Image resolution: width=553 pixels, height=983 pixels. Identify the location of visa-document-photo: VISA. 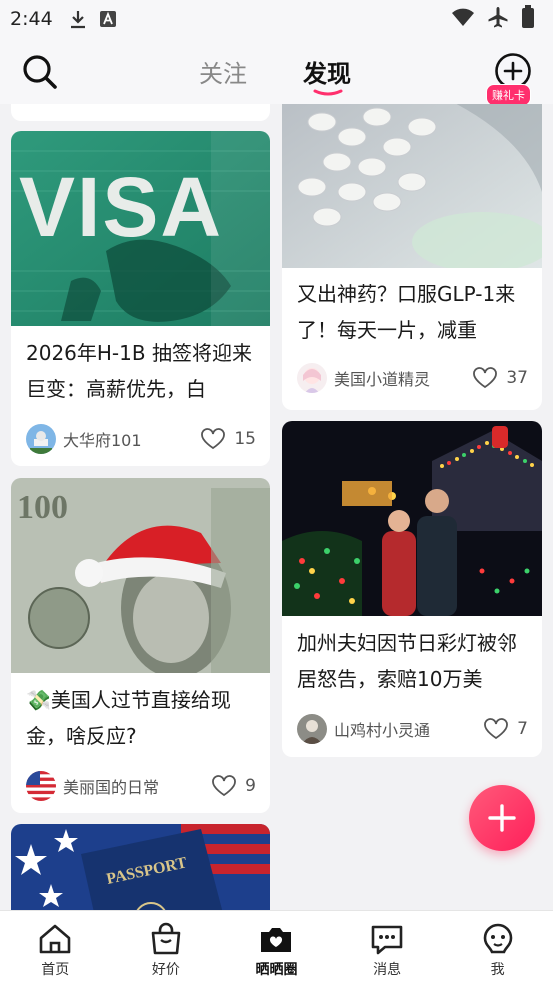
(140, 228).